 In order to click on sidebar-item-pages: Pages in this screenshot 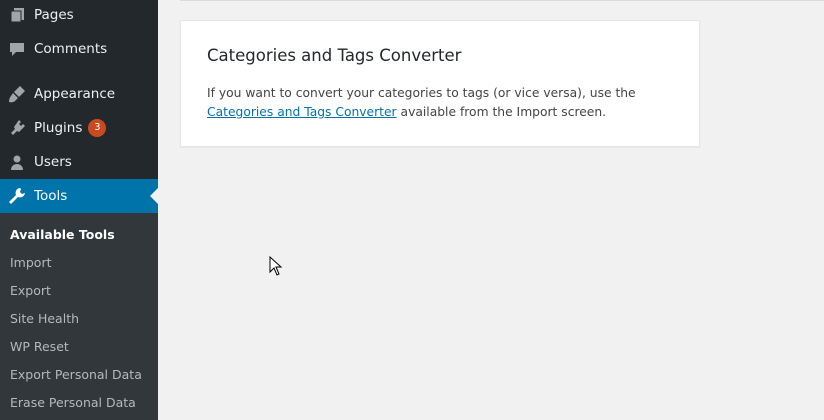, I will do `click(79, 16)`.